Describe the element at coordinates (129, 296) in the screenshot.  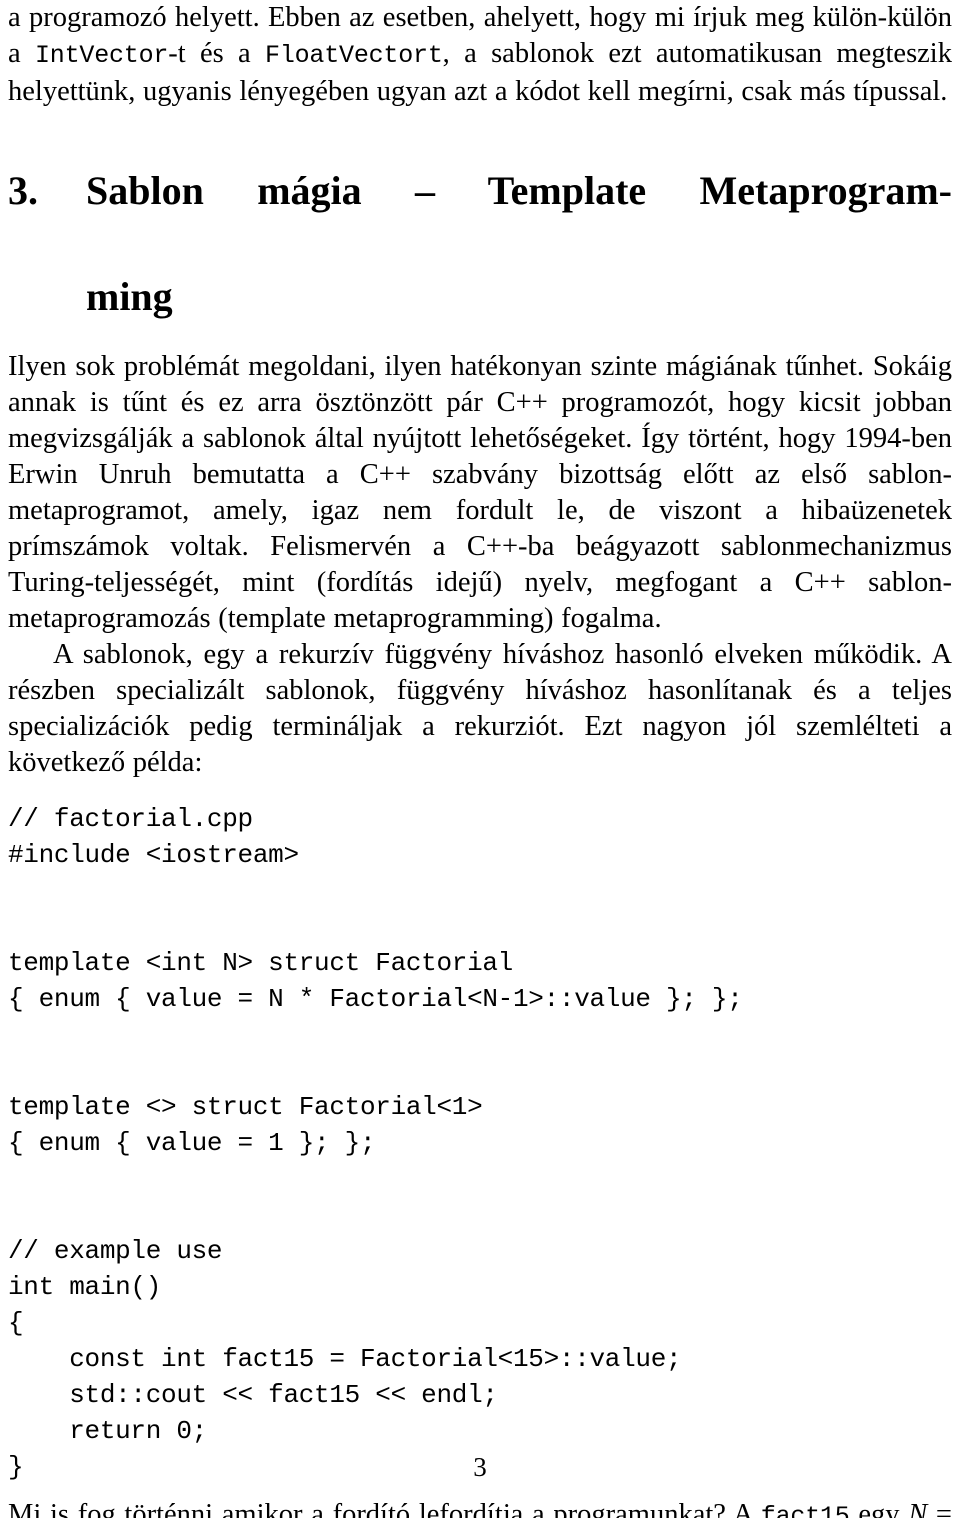
I see `section-title-line-2: ming` at that location.